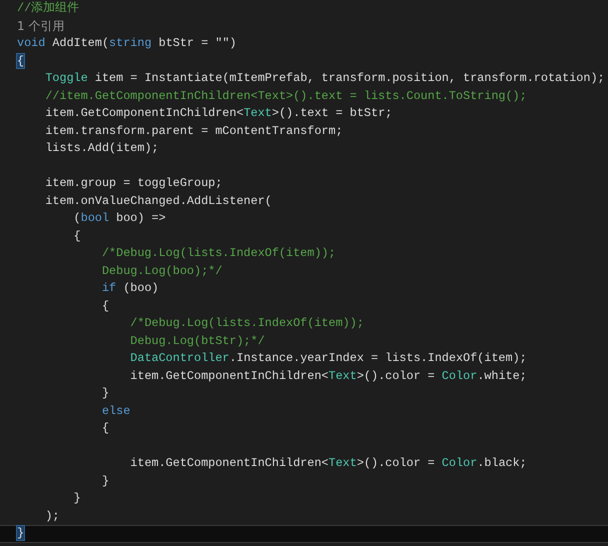 This screenshot has height=546, width=608. I want to click on keyword: else, so click(116, 411).